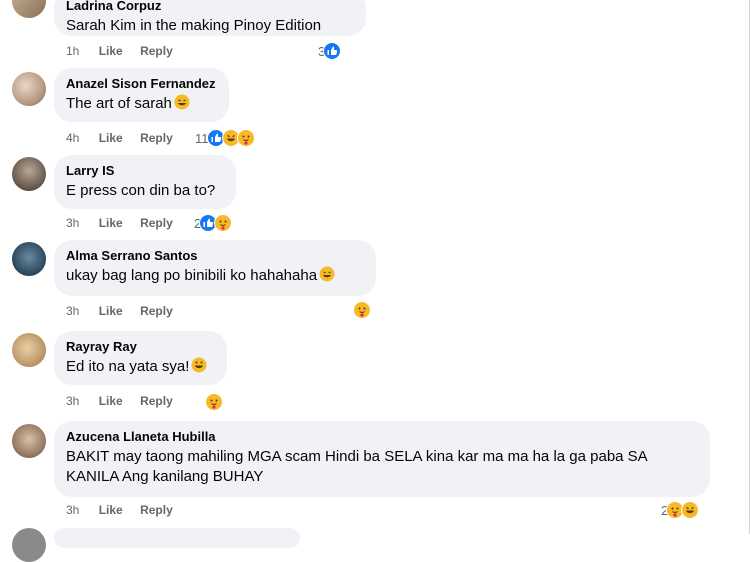 The height and width of the screenshot is (562, 750). I want to click on comment-actions: 1h Like Reply, so click(119, 51).